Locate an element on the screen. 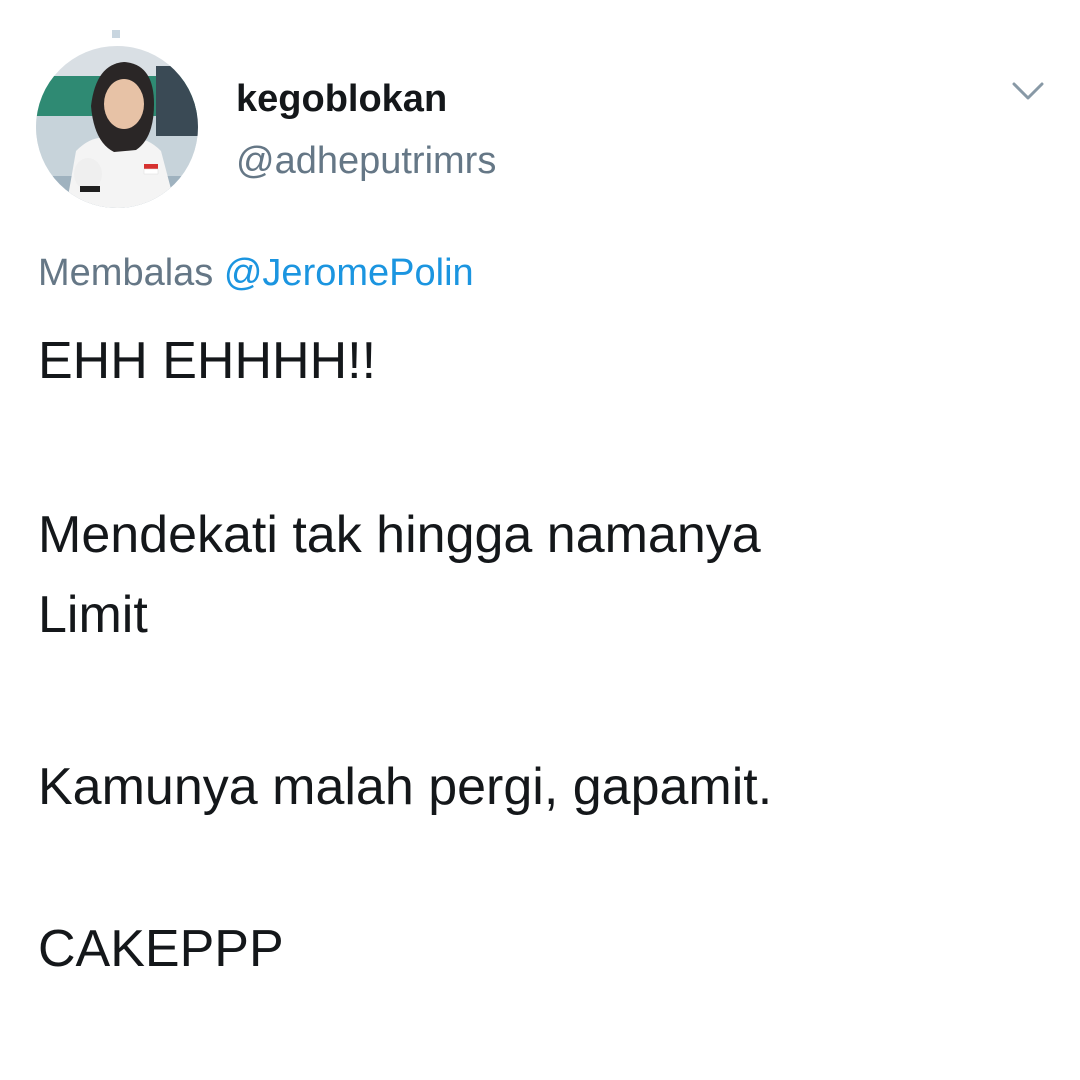 This screenshot has height=1080, width=1080. avatar is located at coordinates (117, 127).